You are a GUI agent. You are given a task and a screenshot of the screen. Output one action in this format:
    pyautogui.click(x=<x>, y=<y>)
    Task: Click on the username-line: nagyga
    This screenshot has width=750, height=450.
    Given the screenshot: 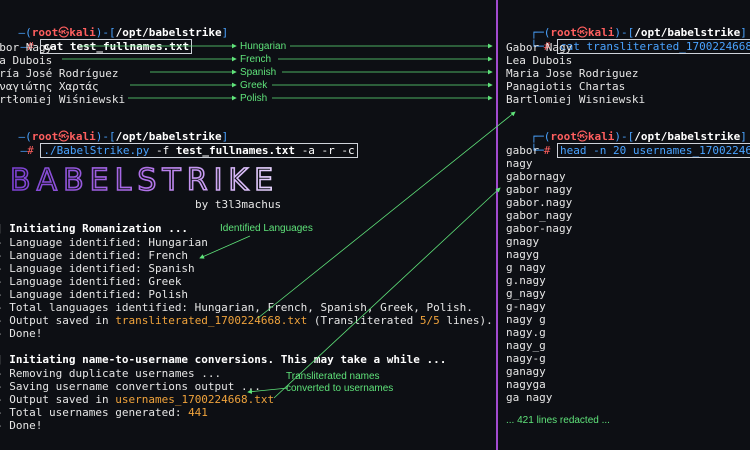 What is the action you would take?
    pyautogui.click(x=526, y=384)
    